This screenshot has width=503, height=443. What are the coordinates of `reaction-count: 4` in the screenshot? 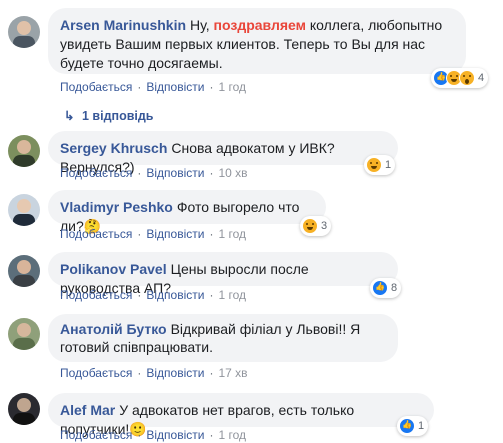 It's located at (481, 78).